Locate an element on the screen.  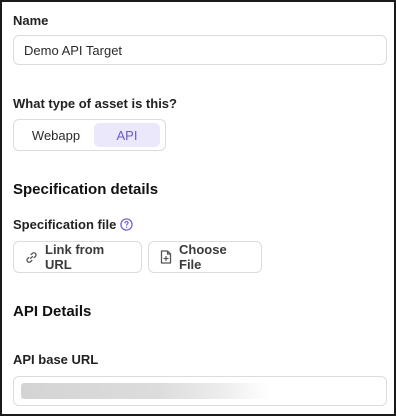
spec-section-title: Specification details is located at coordinates (86, 189).